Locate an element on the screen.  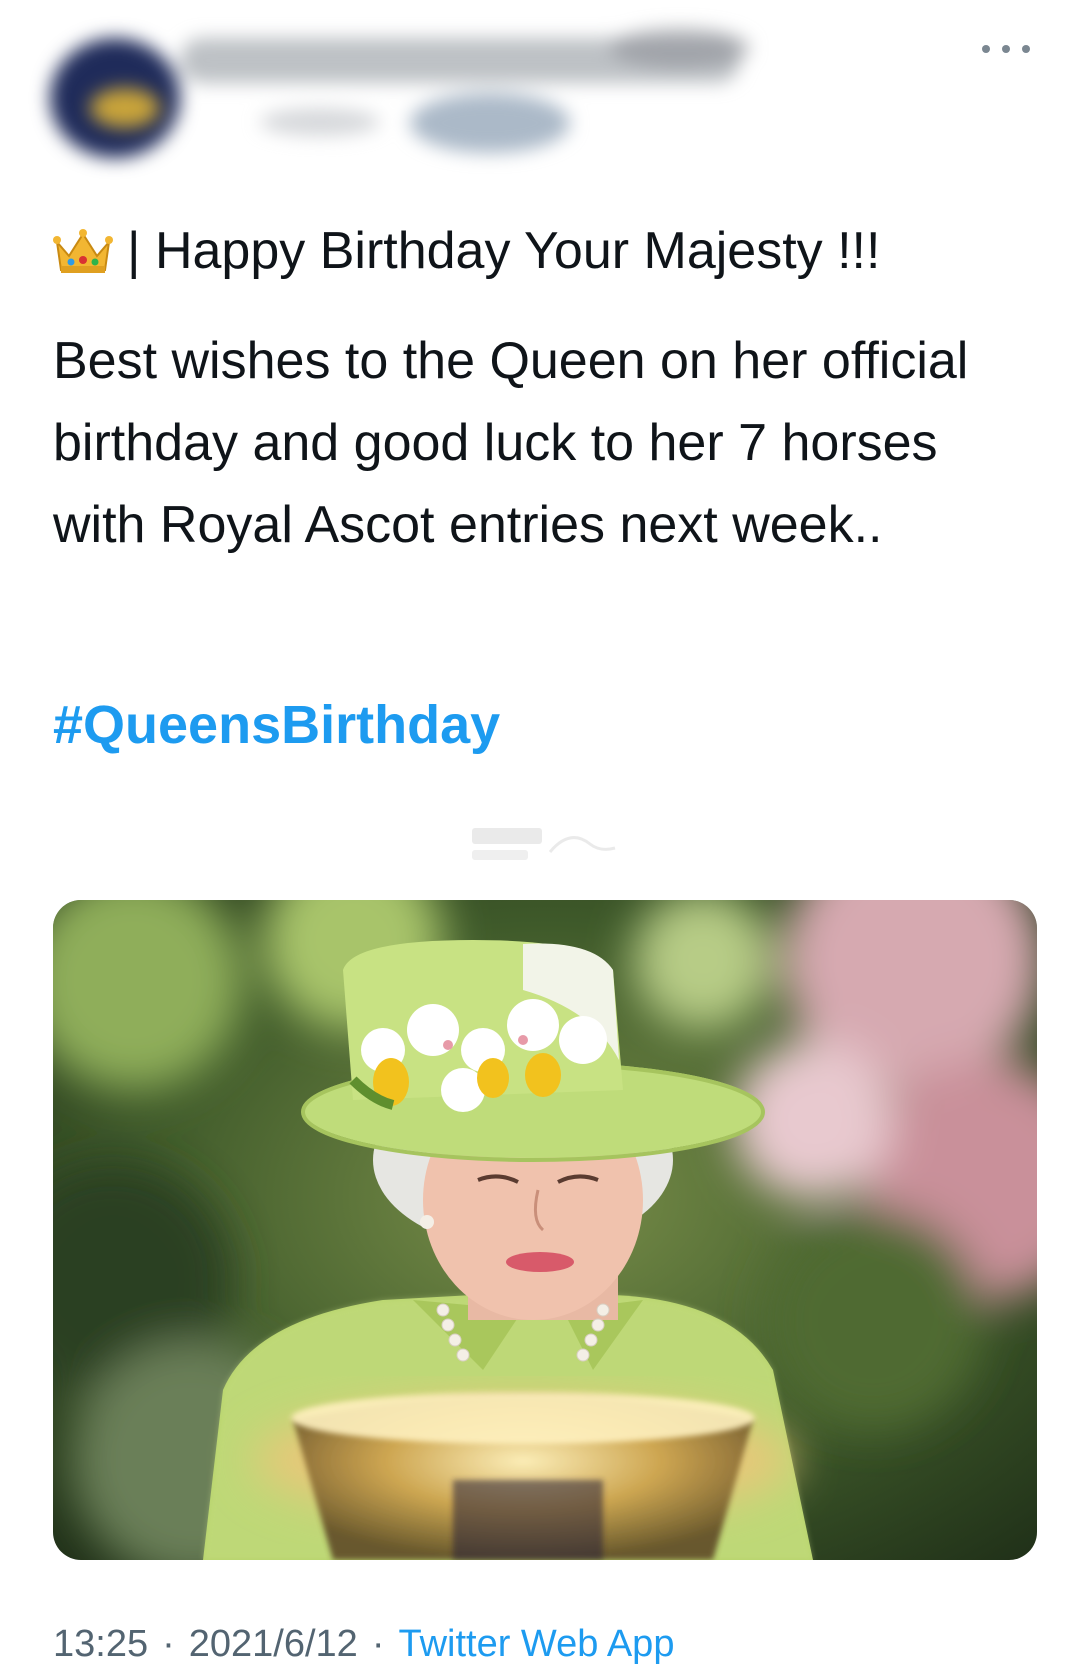
tweet-date: 2021/6/12 is located at coordinates (273, 1644).